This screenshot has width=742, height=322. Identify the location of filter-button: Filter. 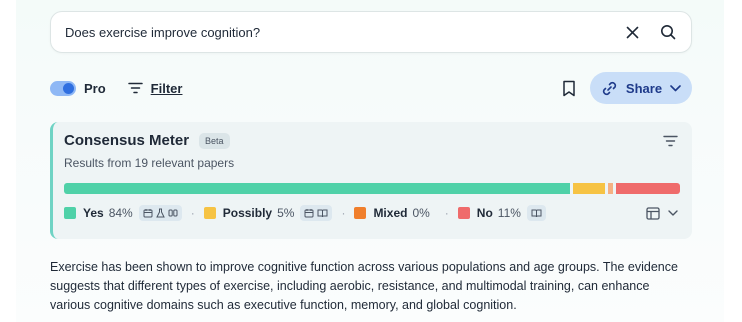
(155, 88).